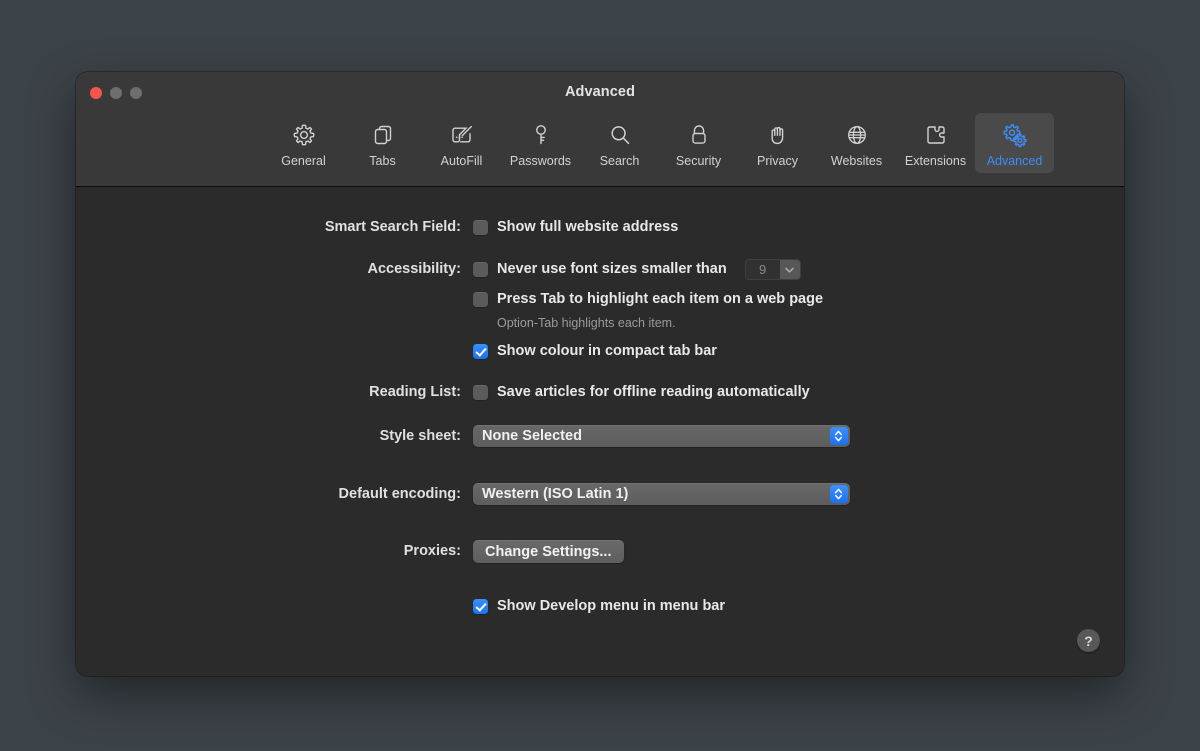 This screenshot has height=751, width=1200. What do you see at coordinates (789, 269) in the screenshot?
I see `chevron-down-icon` at bounding box center [789, 269].